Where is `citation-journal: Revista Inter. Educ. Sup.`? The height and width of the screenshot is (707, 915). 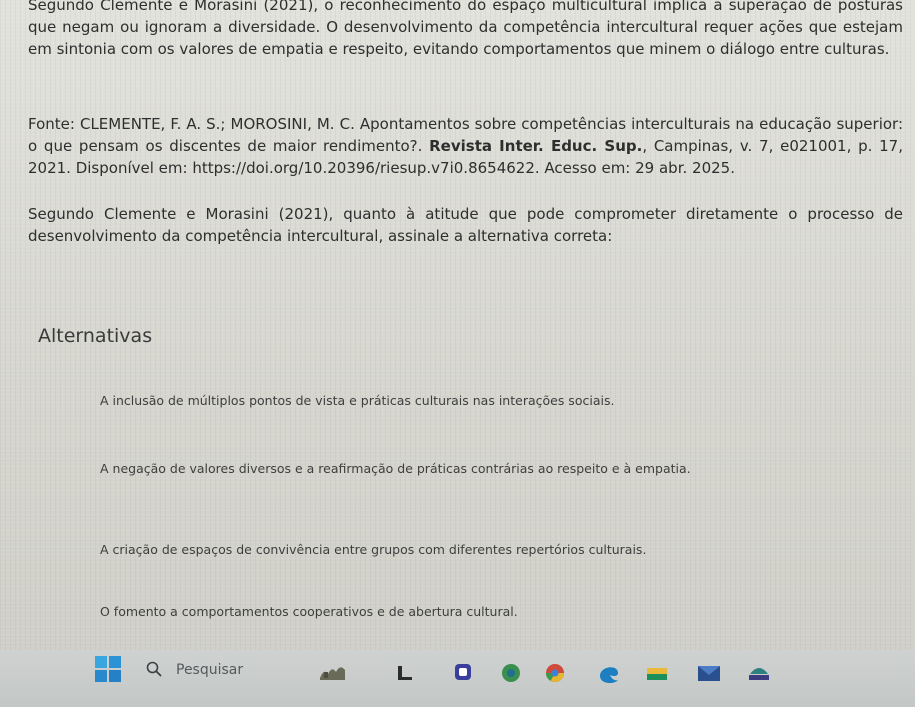 citation-journal: Revista Inter. Educ. Sup. is located at coordinates (536, 146).